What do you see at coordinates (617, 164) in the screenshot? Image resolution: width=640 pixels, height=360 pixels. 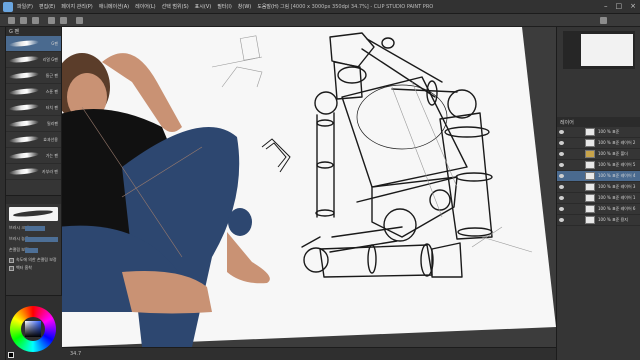 I see `layer-name: 100 % 표준 레이어 5` at bounding box center [617, 164].